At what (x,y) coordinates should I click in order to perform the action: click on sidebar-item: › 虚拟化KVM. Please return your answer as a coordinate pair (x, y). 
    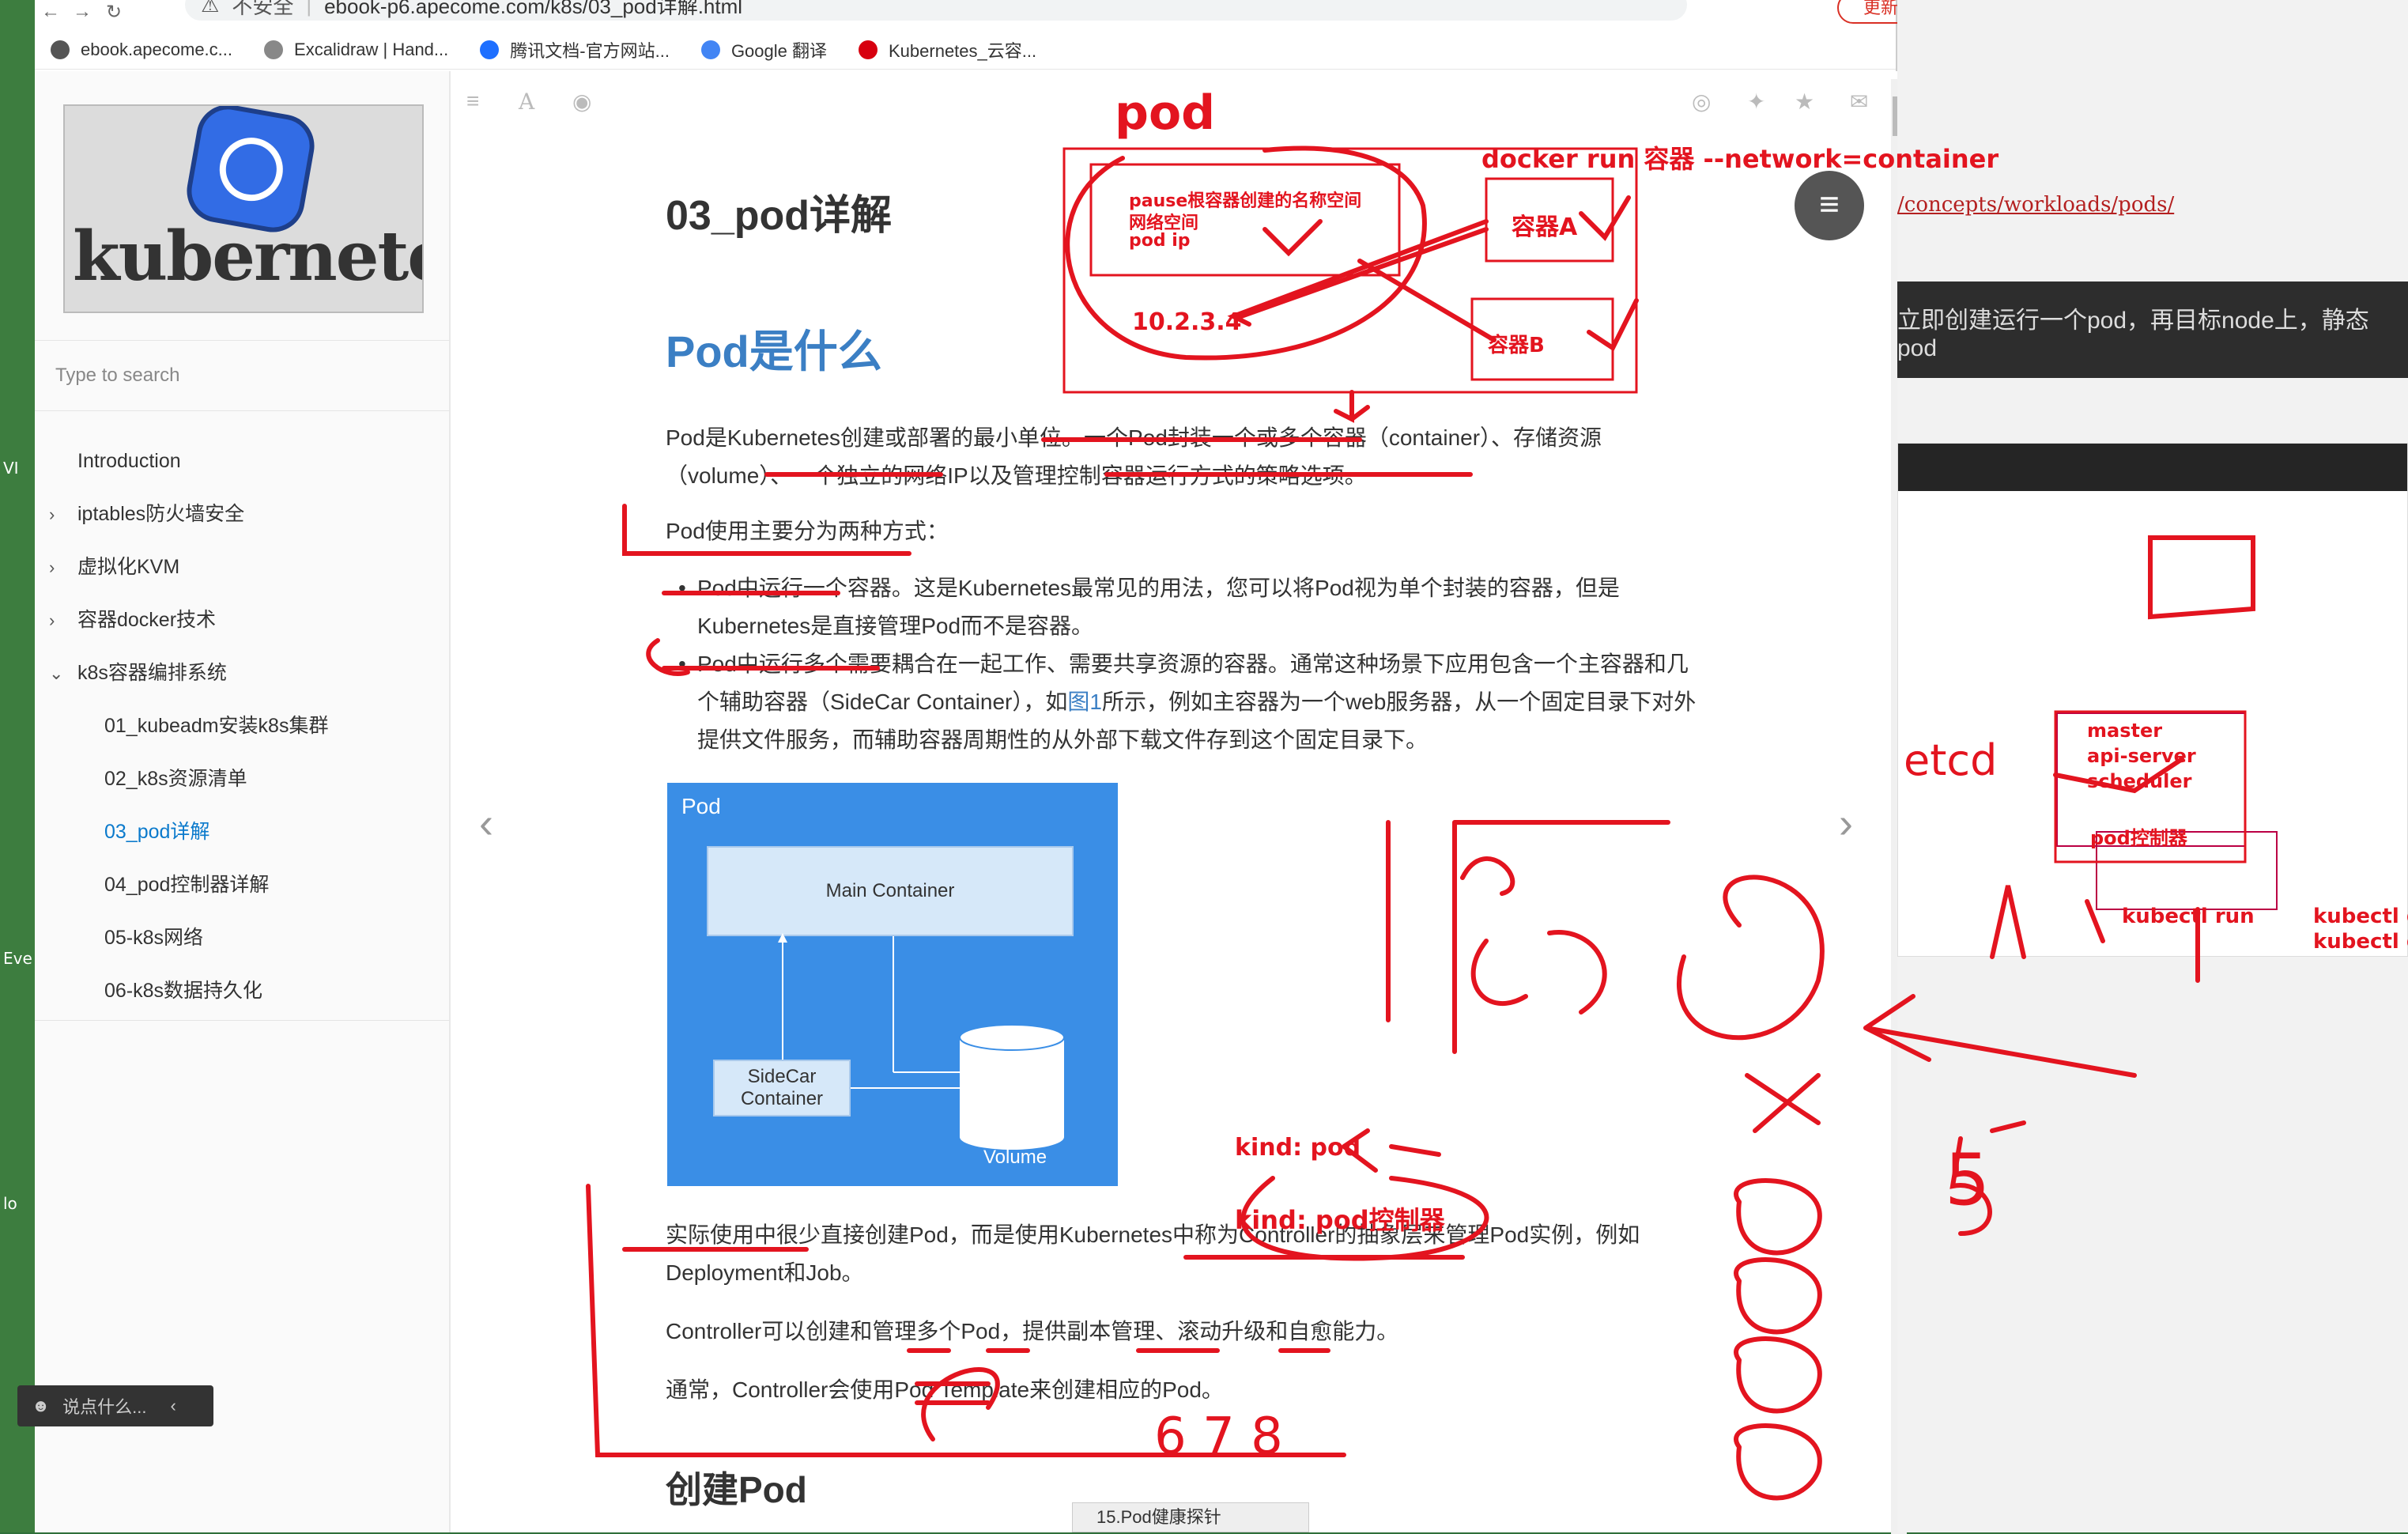
    Looking at the image, I should click on (242, 567).